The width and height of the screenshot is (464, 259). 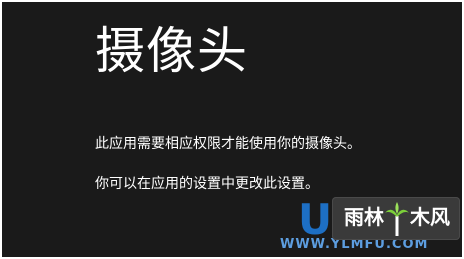 What do you see at coordinates (430, 217) in the screenshot?
I see `watermark-text-right: 木风` at bounding box center [430, 217].